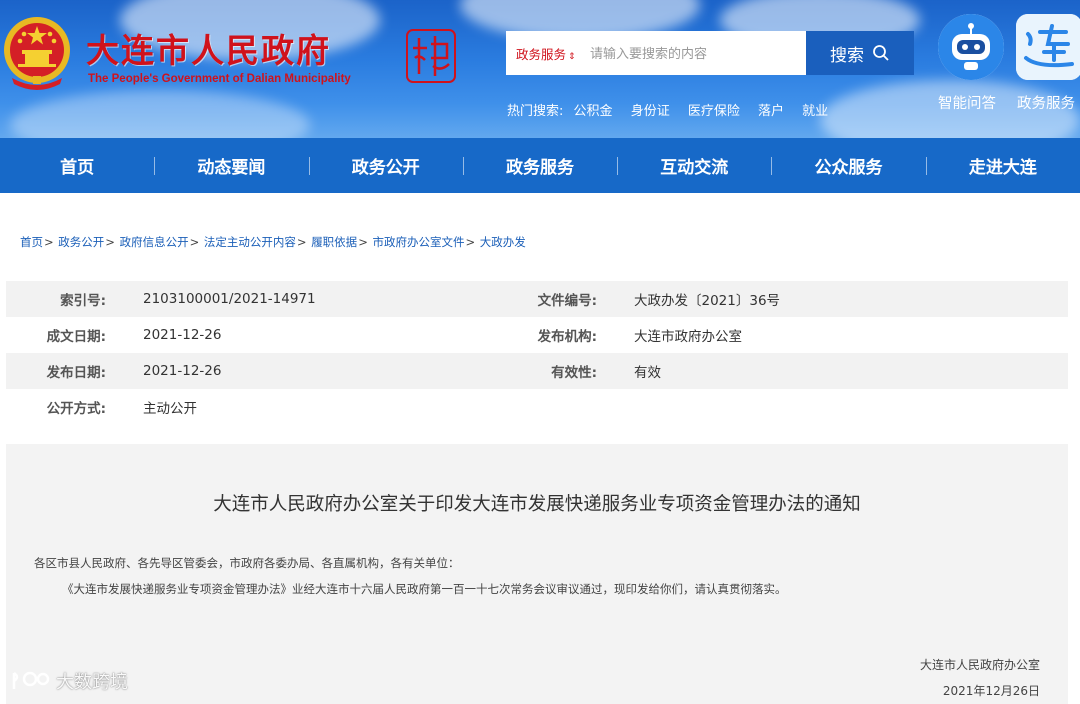  Describe the element at coordinates (650, 111) in the screenshot. I see `hot-search-item: 身份证` at that location.